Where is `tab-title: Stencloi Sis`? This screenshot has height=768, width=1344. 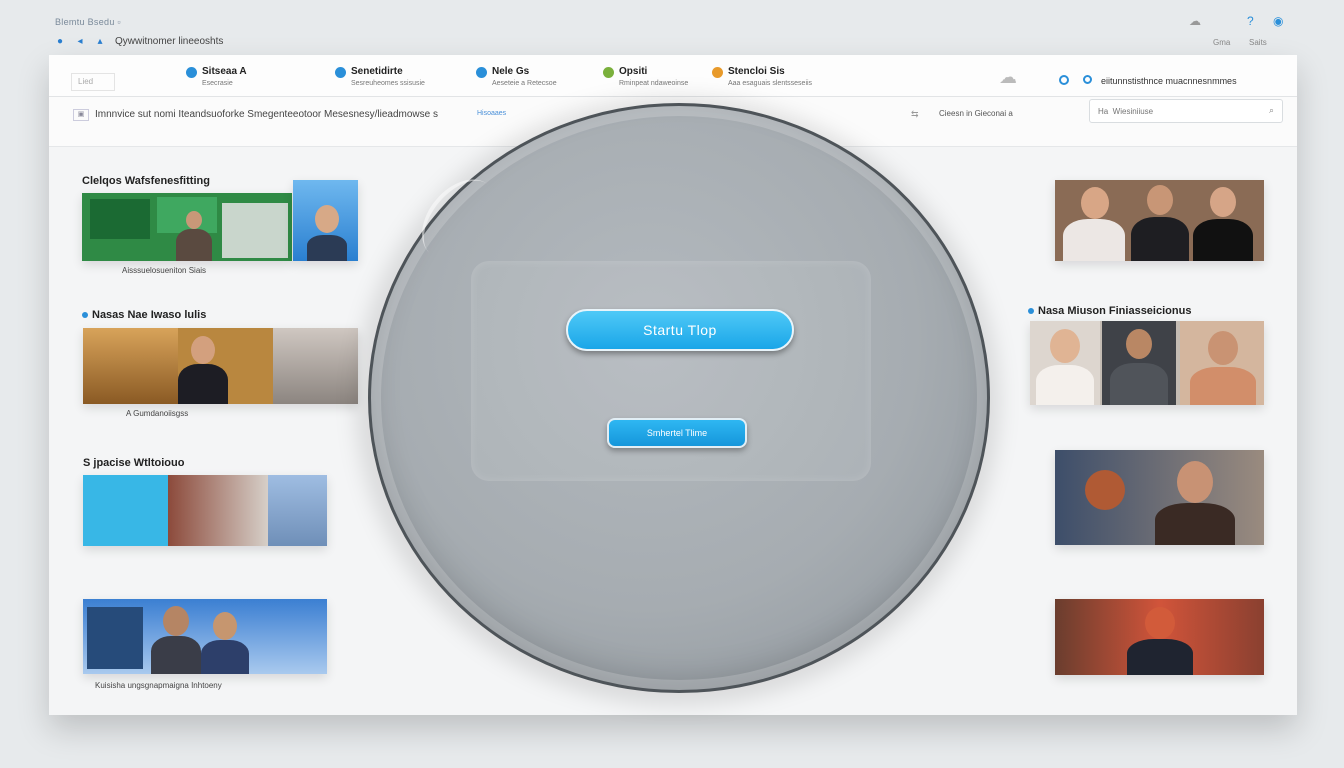
tab-title: Stencloi Sis is located at coordinates (756, 71).